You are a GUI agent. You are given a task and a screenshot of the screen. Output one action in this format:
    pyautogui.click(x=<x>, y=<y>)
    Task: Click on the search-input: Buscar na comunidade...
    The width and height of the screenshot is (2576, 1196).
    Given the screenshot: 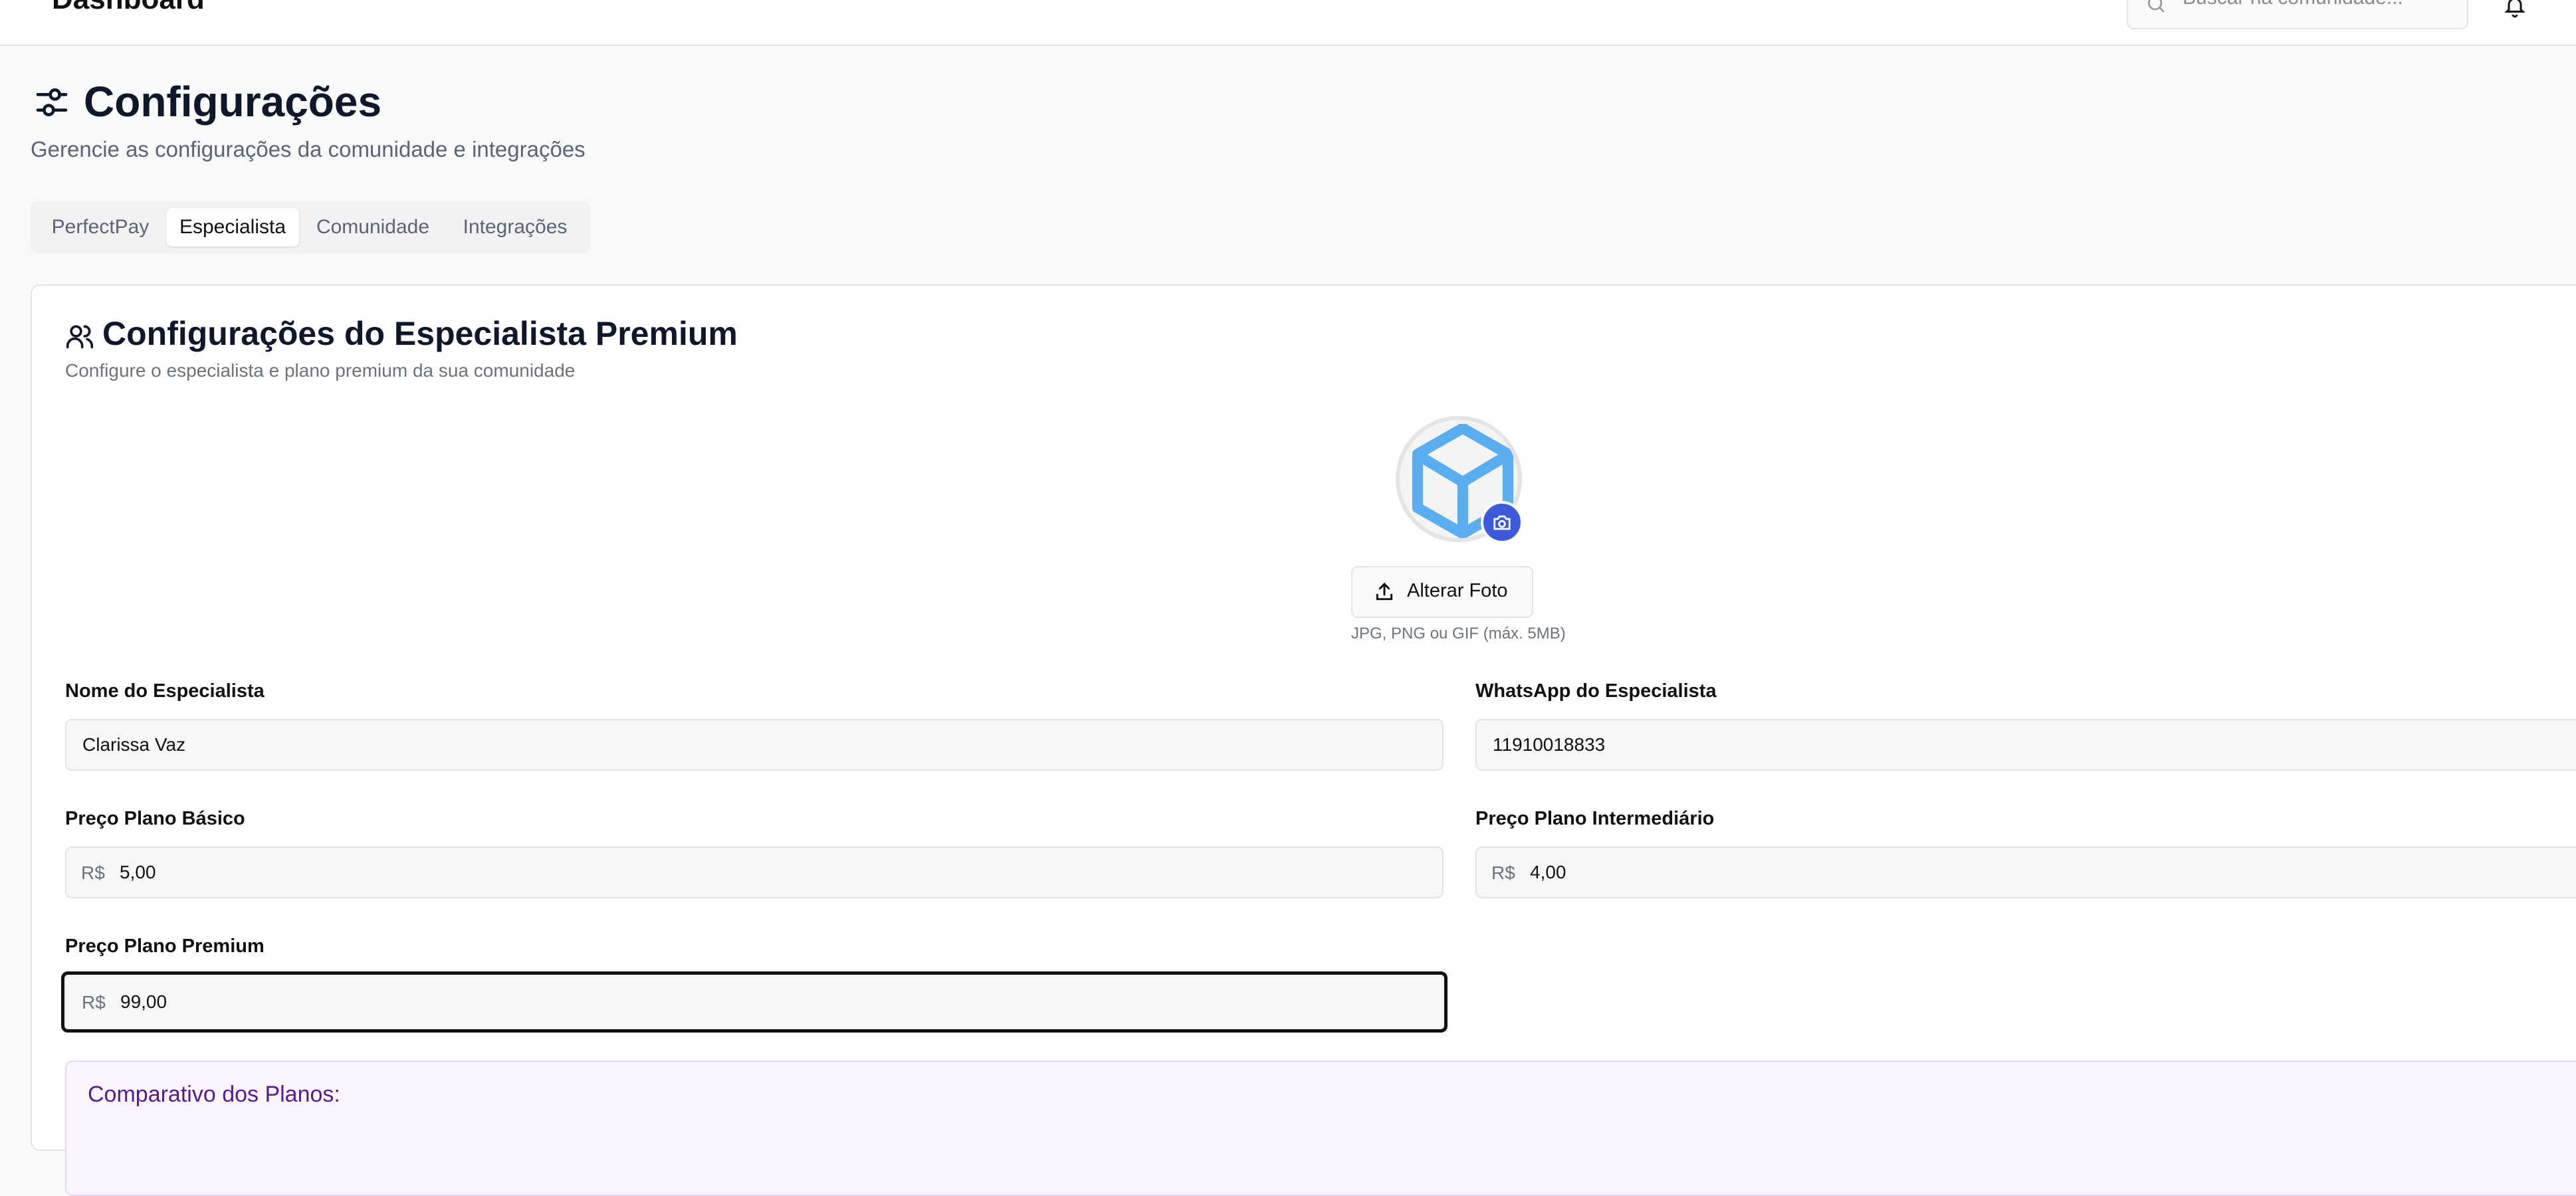 What is the action you would take?
    pyautogui.click(x=2293, y=4)
    